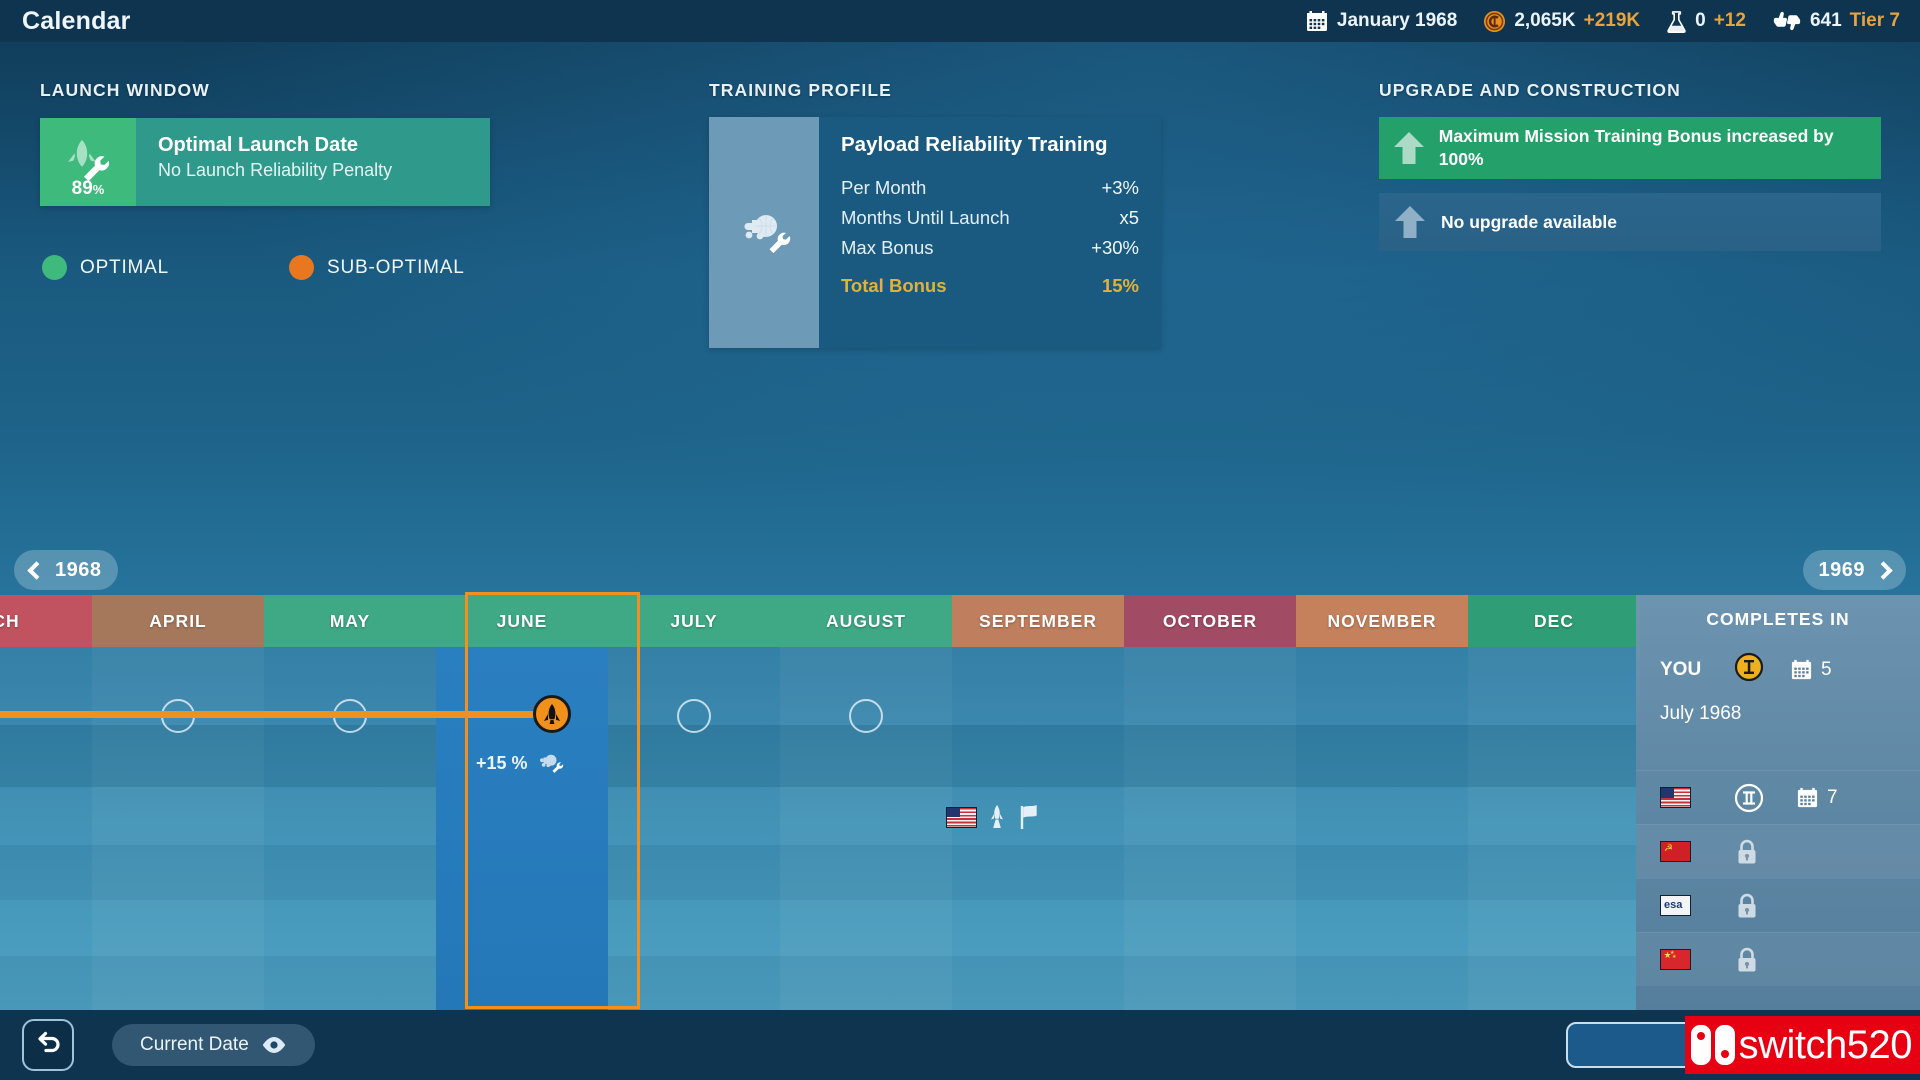 The width and height of the screenshot is (1920, 1080). Describe the element at coordinates (1874, 20) in the screenshot. I see `tier-value: Tier 7` at that location.